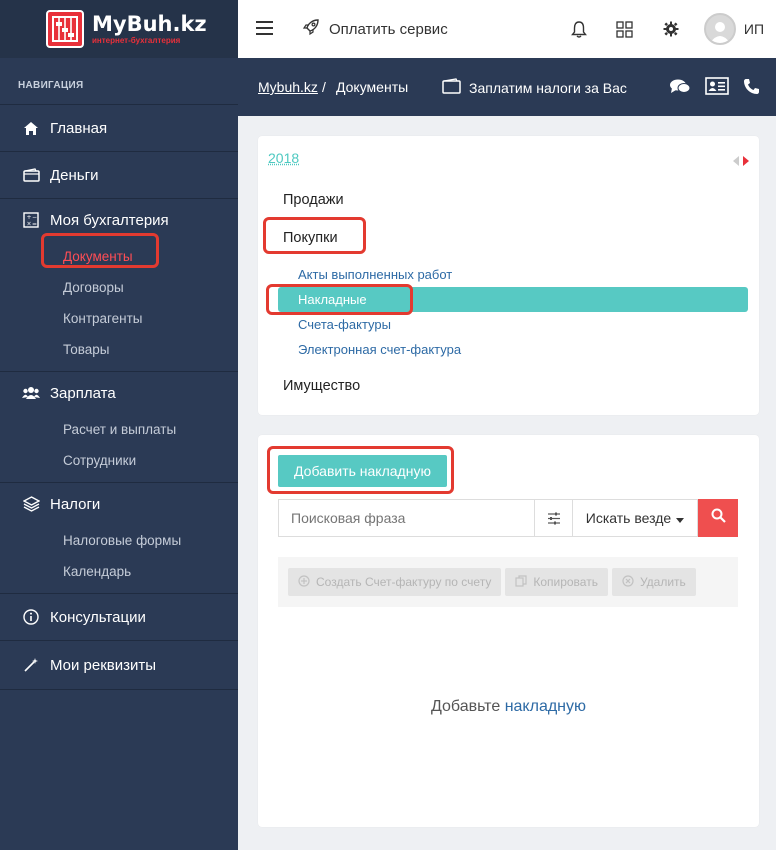  What do you see at coordinates (507, 29) in the screenshot?
I see `top-header: Оплатить сервис ИП` at bounding box center [507, 29].